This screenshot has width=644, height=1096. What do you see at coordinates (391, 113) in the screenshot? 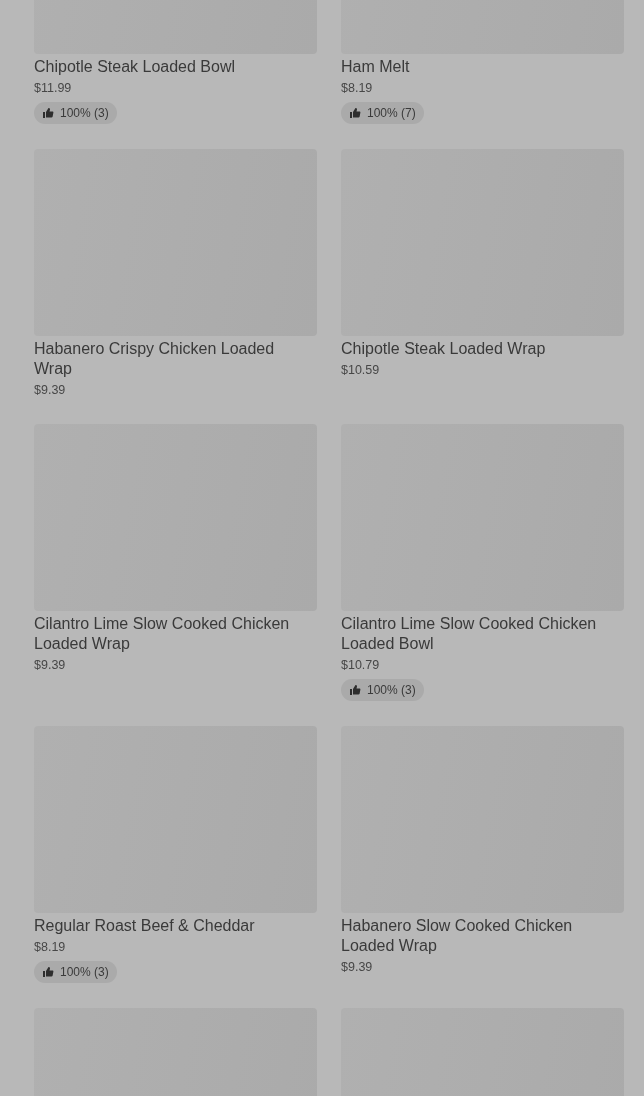
I see `rating-text: 100% (7)` at bounding box center [391, 113].